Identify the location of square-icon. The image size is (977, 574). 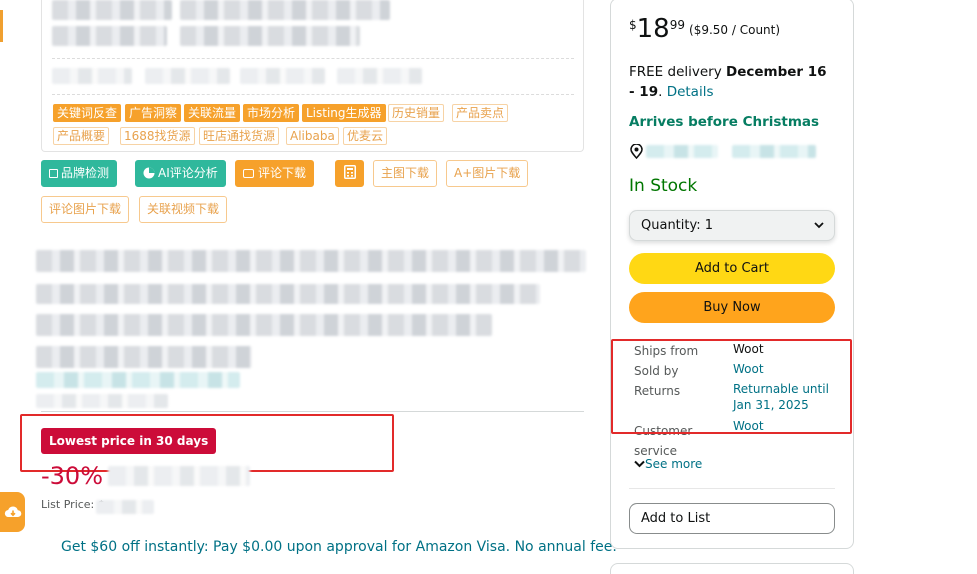
(53, 173).